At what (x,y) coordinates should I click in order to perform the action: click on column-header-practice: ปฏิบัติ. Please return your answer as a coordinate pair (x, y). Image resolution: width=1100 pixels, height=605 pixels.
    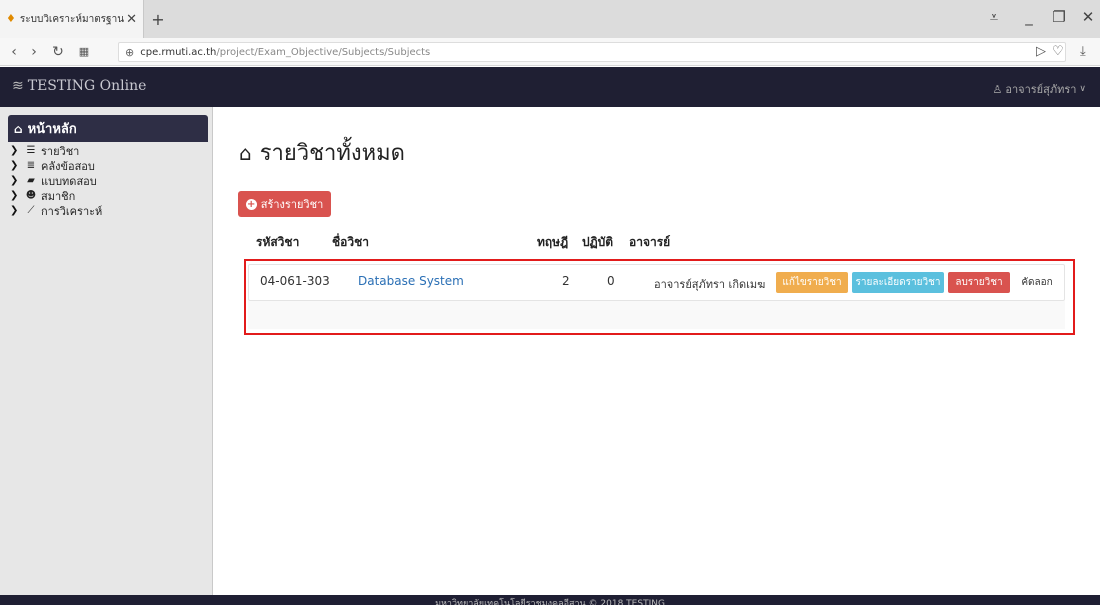
    Looking at the image, I should click on (598, 242).